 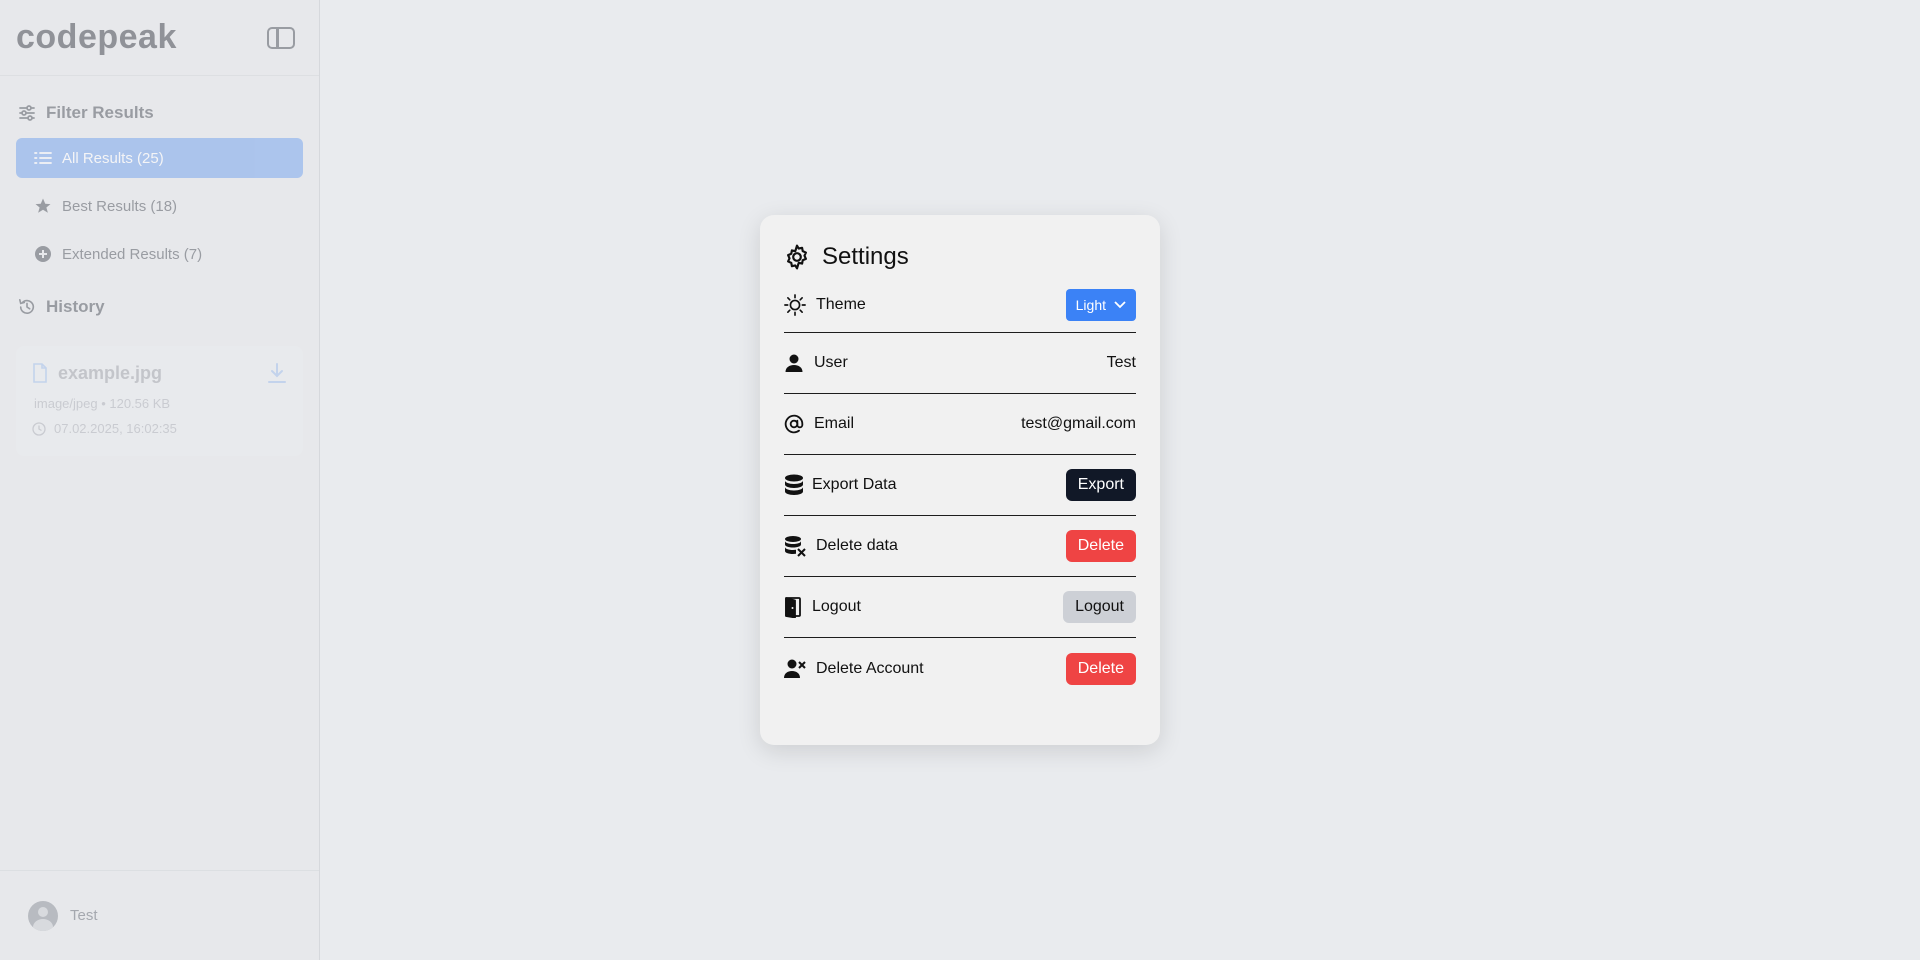 What do you see at coordinates (865, 256) in the screenshot?
I see `settings-title: Settings` at bounding box center [865, 256].